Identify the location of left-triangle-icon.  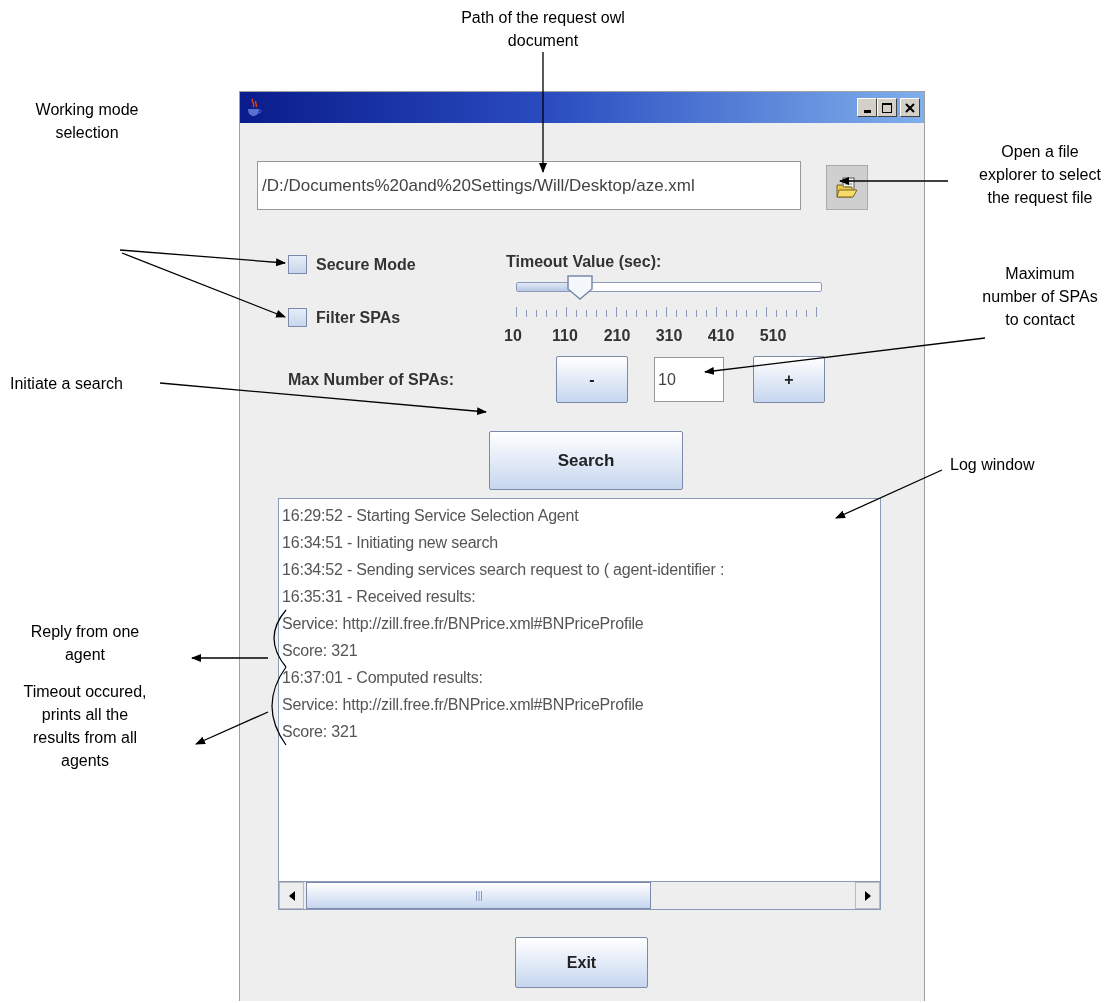
(291, 895).